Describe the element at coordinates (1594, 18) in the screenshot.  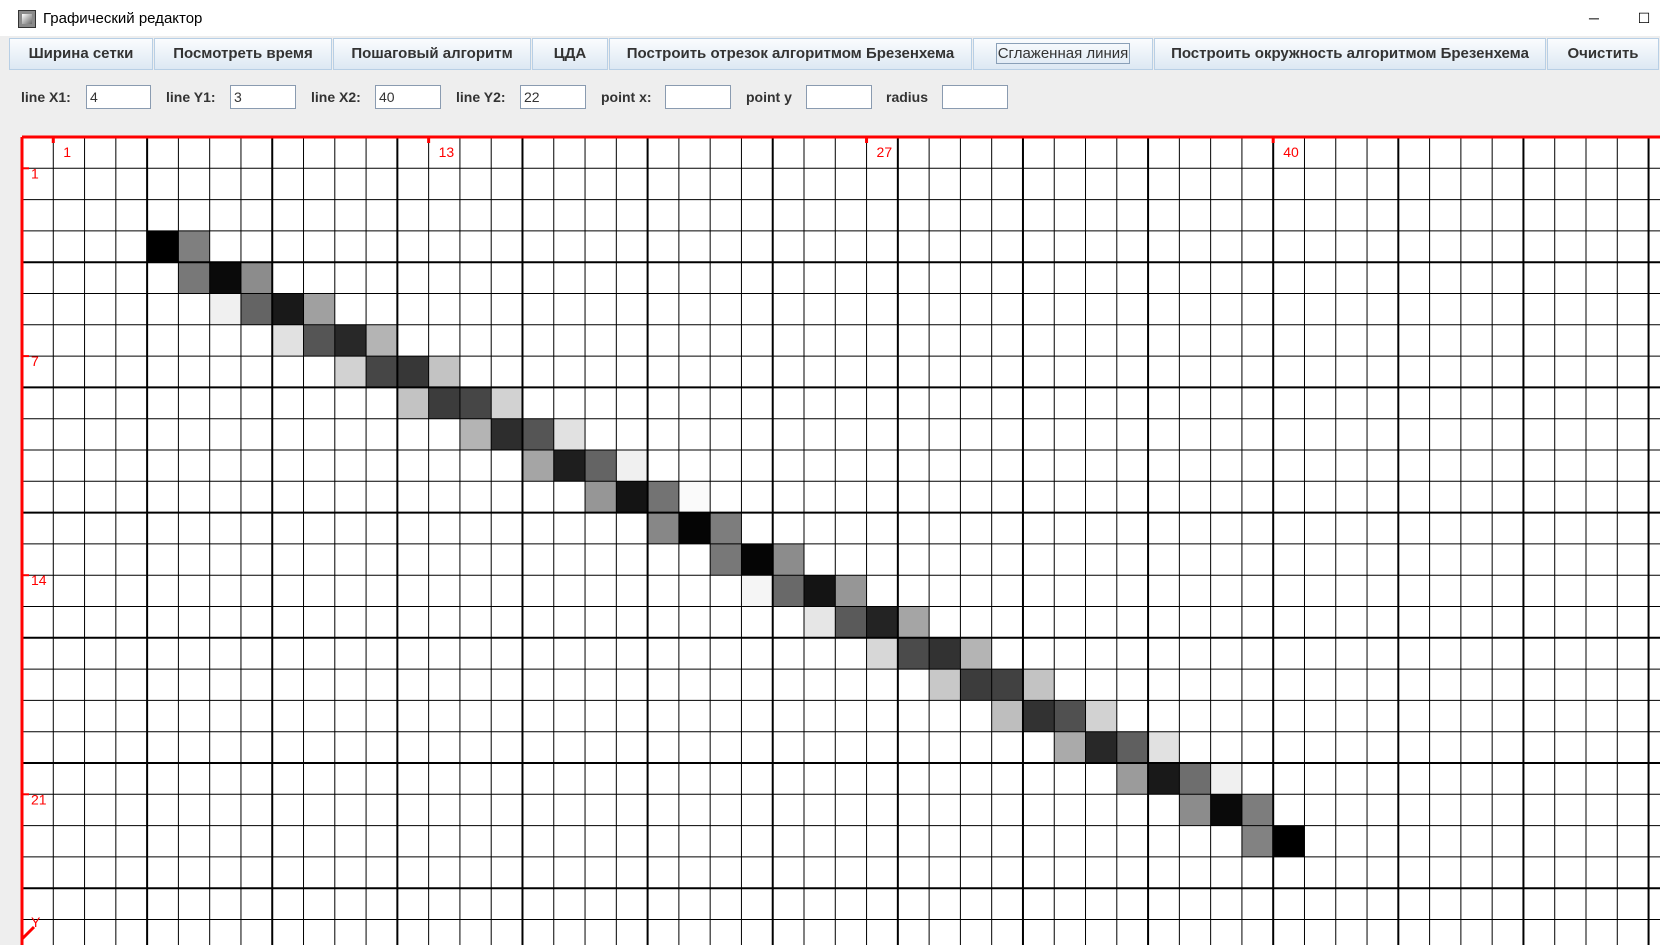
I see `minimize-button: ─` at that location.